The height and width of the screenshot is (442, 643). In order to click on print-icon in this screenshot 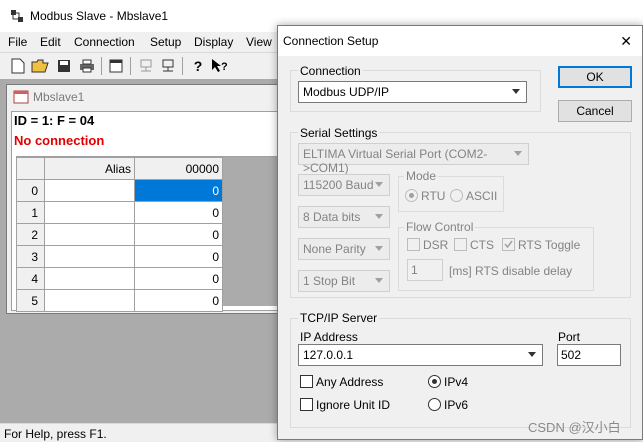, I will do `click(87, 66)`.